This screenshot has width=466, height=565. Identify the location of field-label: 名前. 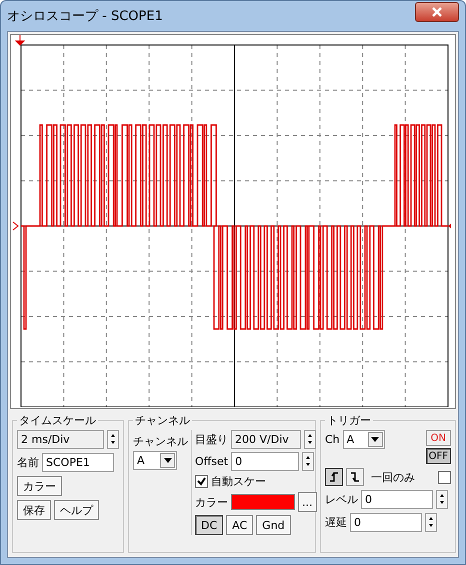
(28, 462).